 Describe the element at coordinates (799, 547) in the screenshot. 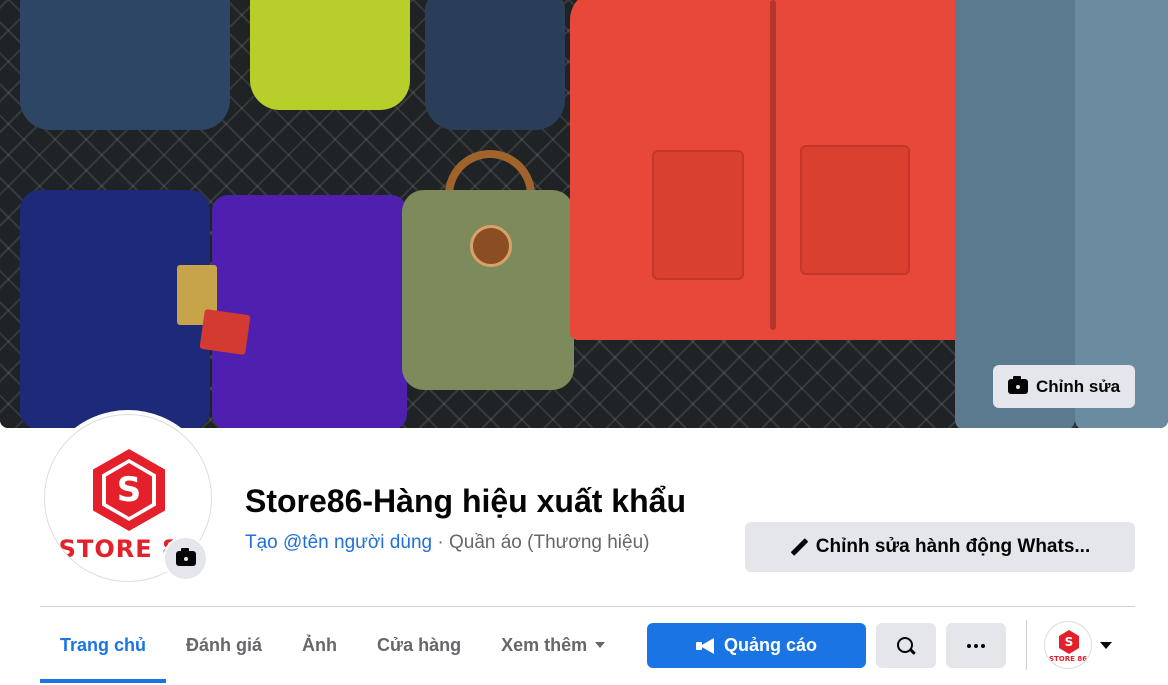

I see `pencil-icon` at that location.